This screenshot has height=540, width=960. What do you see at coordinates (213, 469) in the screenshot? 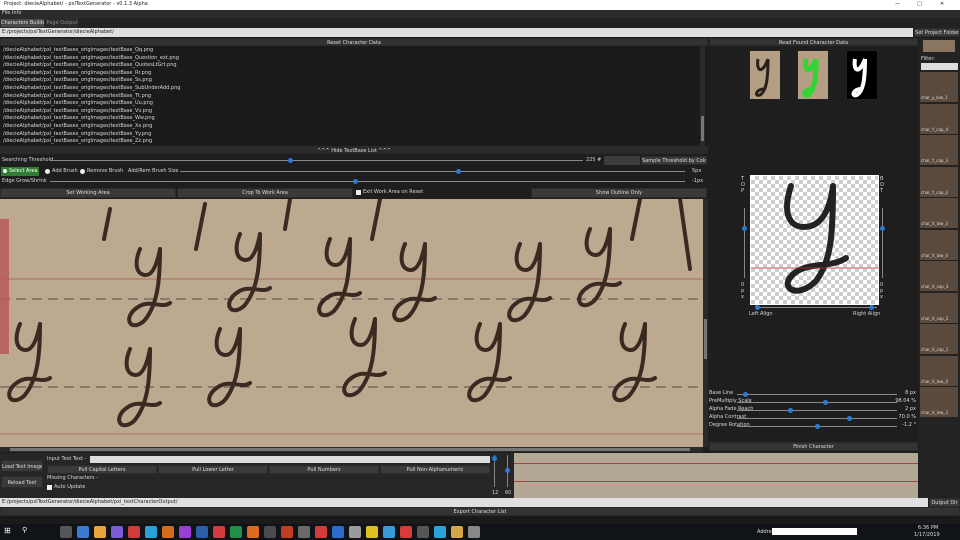
I see `pull-button: Pull Lower Letter` at bounding box center [213, 469].